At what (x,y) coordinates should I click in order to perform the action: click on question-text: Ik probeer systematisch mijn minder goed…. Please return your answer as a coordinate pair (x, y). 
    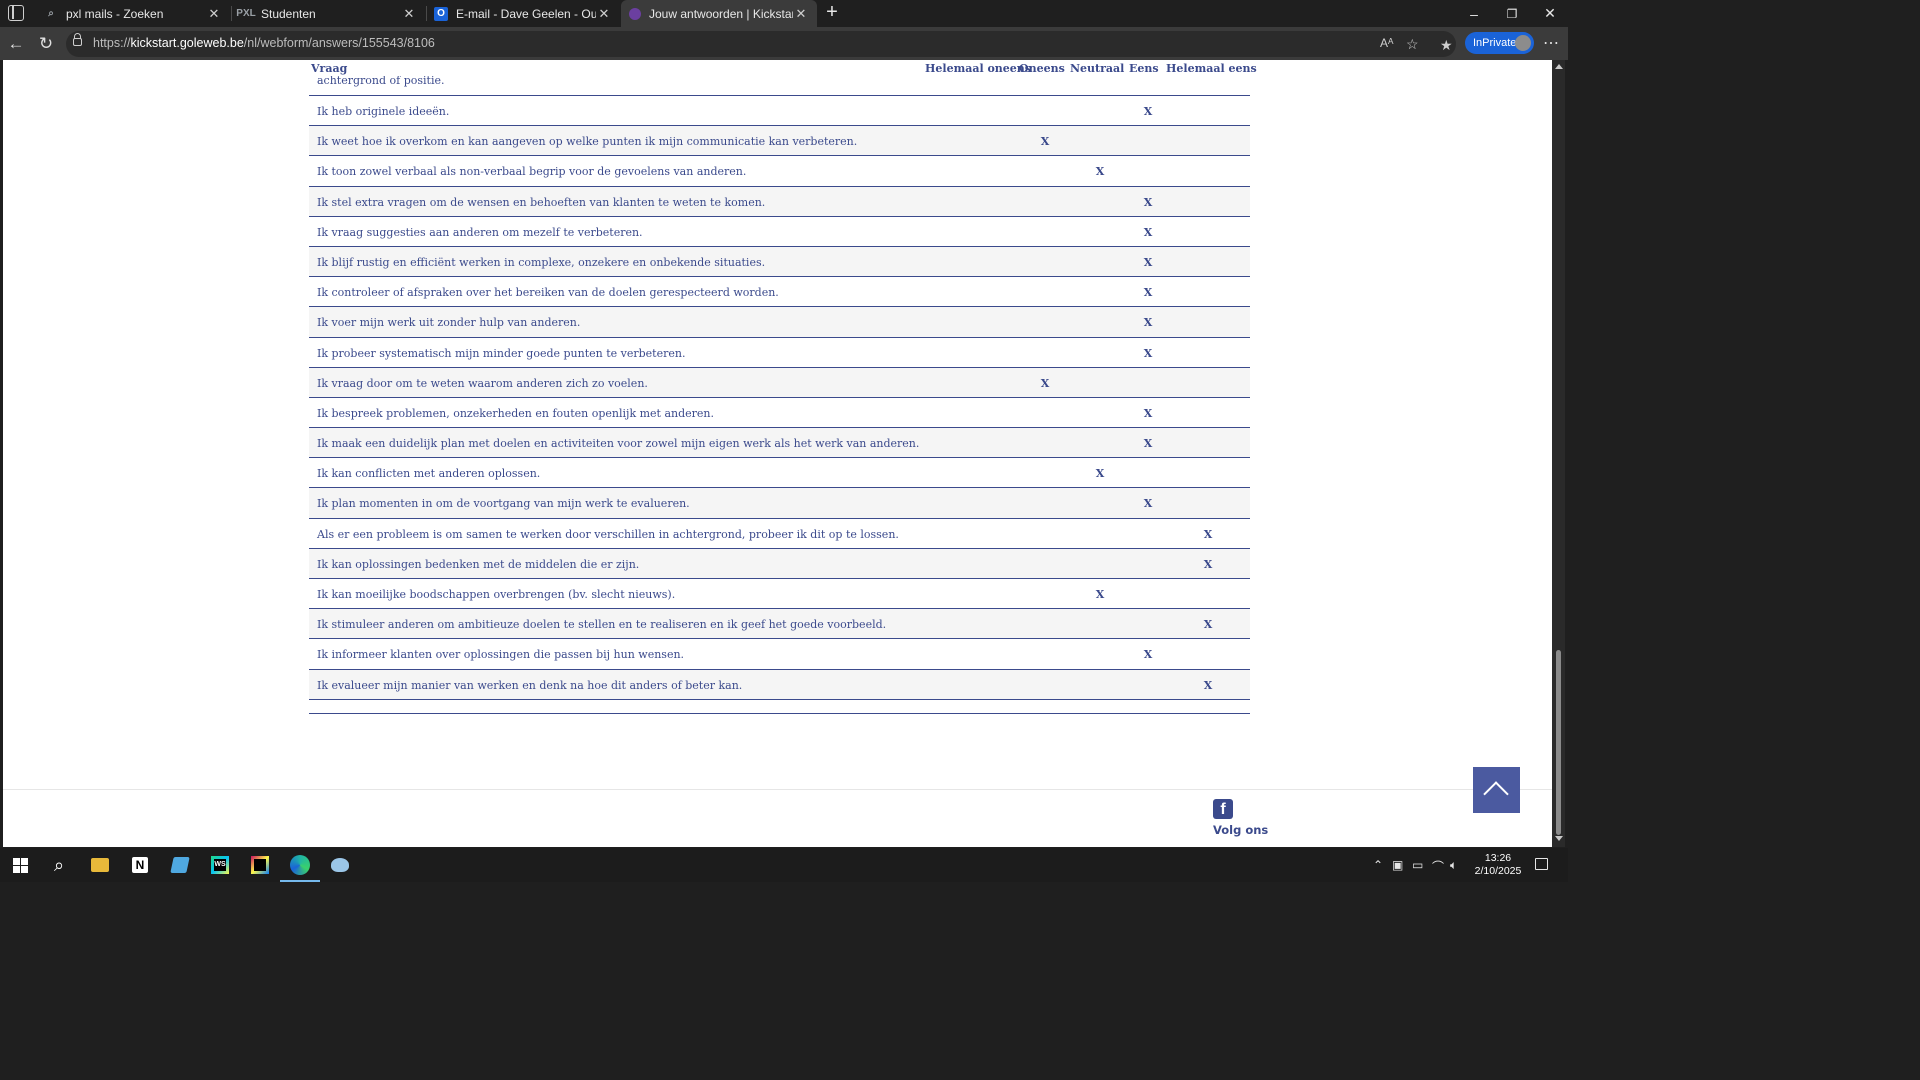
    Looking at the image, I should click on (501, 353).